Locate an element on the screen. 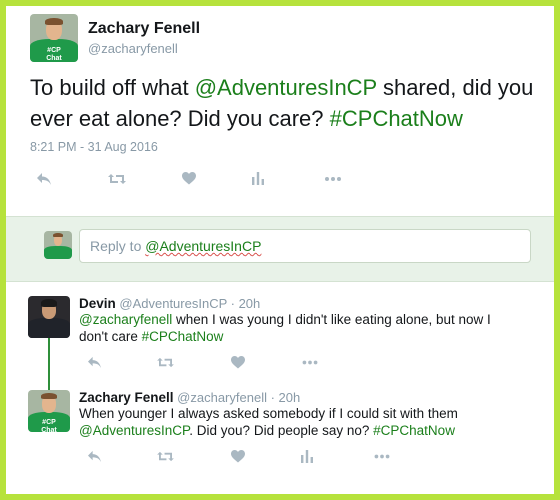  reply-composer: Reply to @AdventuresInCP is located at coordinates (280, 249).